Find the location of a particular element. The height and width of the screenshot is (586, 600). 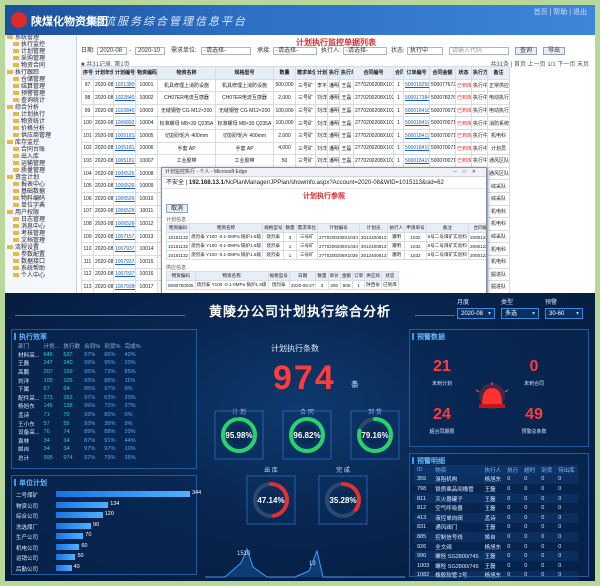

column-header: 计划年份 is located at coordinates (103, 73).